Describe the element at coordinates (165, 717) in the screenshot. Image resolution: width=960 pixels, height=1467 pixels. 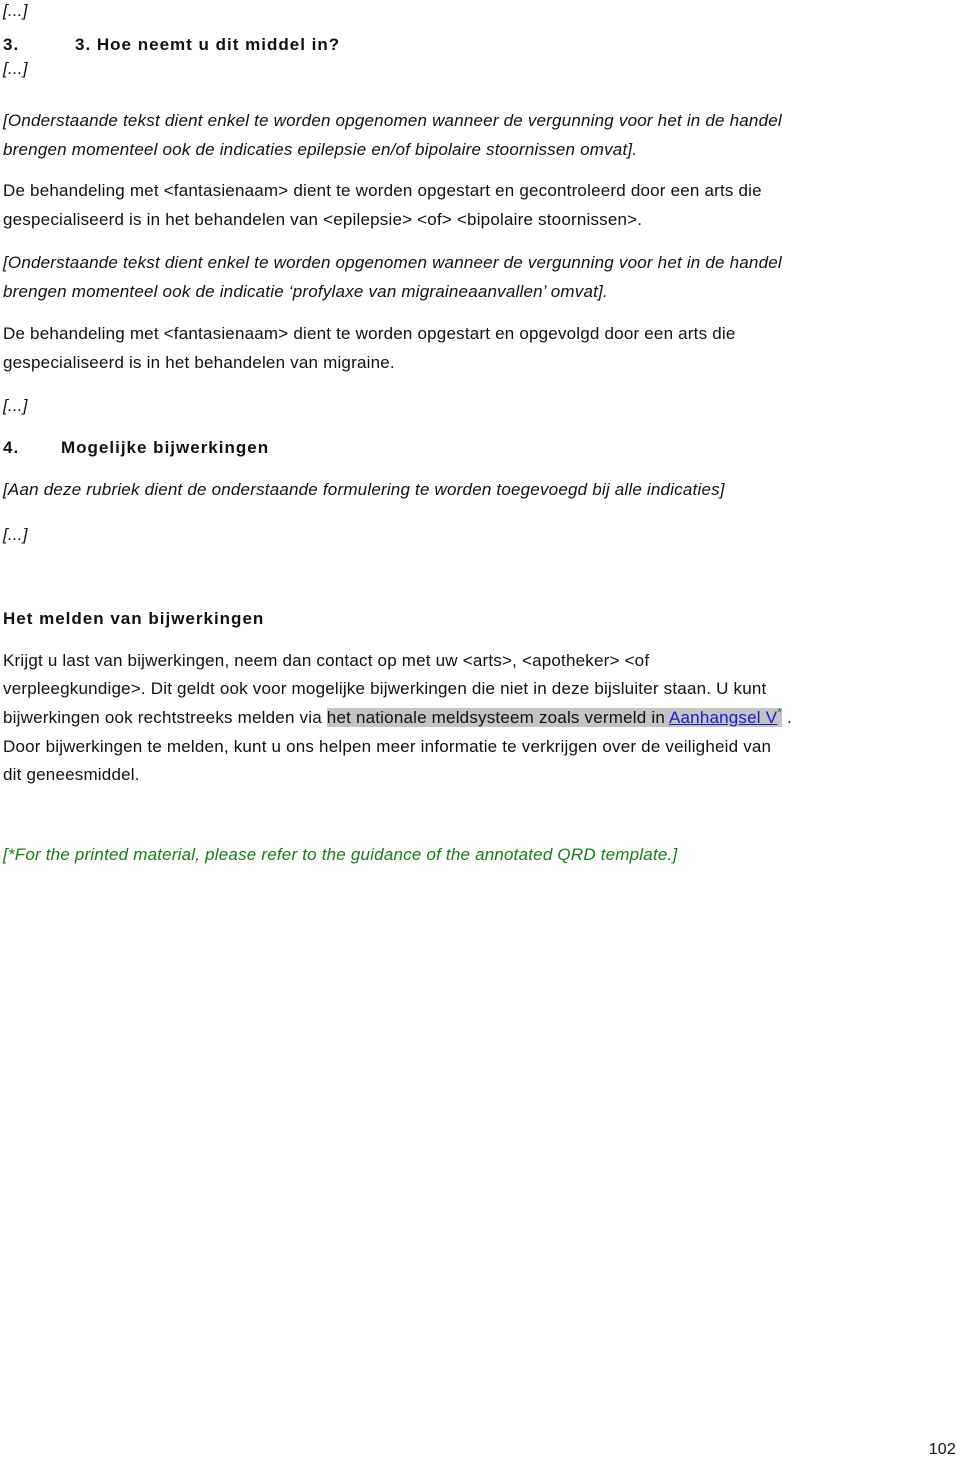
I see `reporting-text: bijwerkingen ook rechtstreeks melden via` at that location.